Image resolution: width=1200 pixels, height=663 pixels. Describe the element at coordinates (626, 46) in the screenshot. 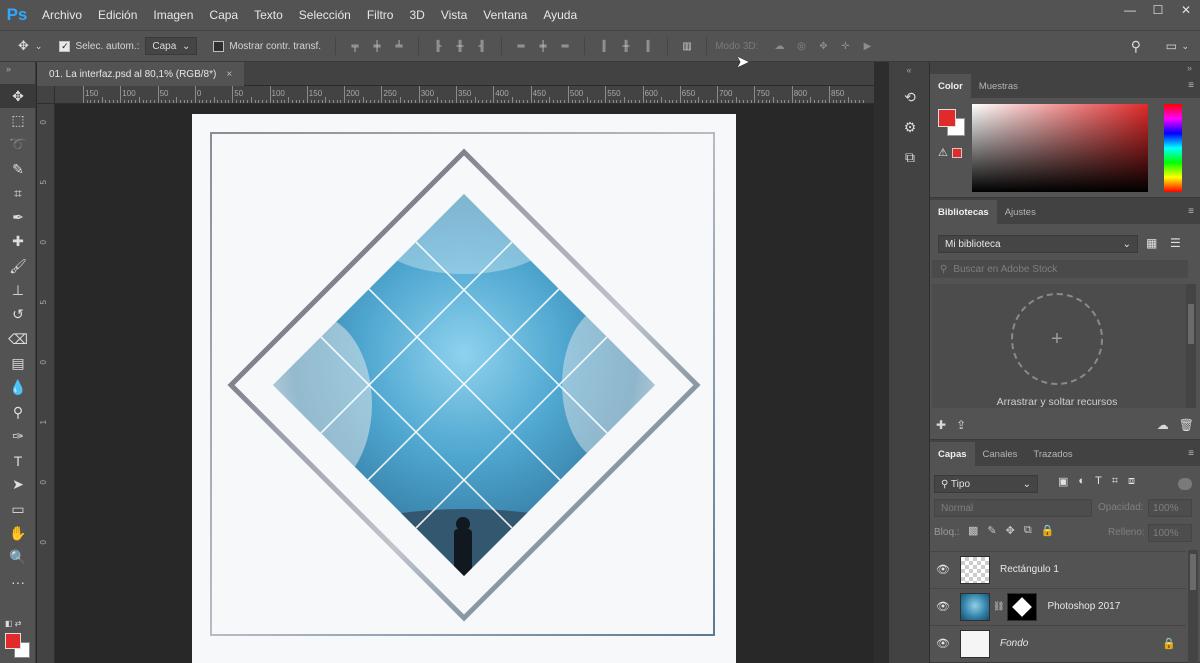

I see `distribute-horizontal-centers-icon: ╫` at that location.